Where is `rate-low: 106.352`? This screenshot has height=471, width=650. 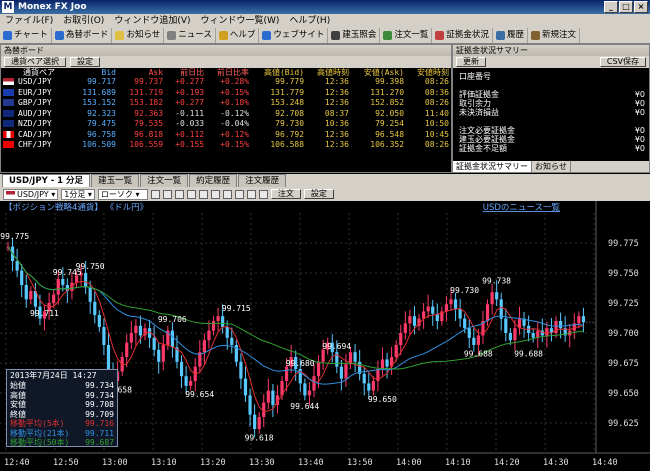
rate-low: 106.352 is located at coordinates (387, 145).